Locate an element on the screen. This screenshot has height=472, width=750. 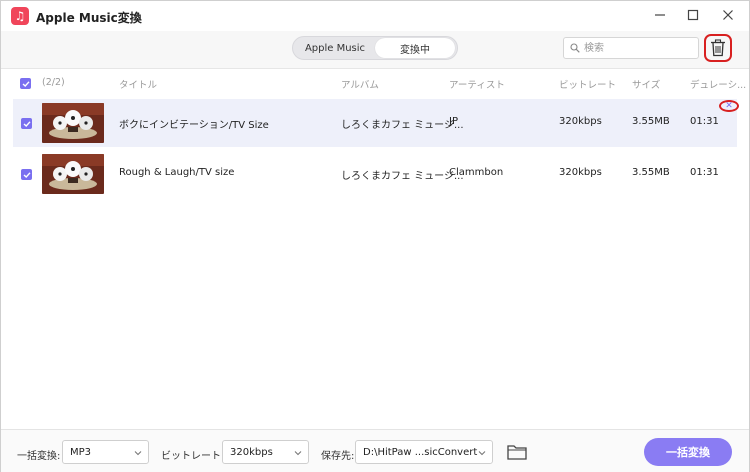
format-value: MP3 is located at coordinates (81, 452).